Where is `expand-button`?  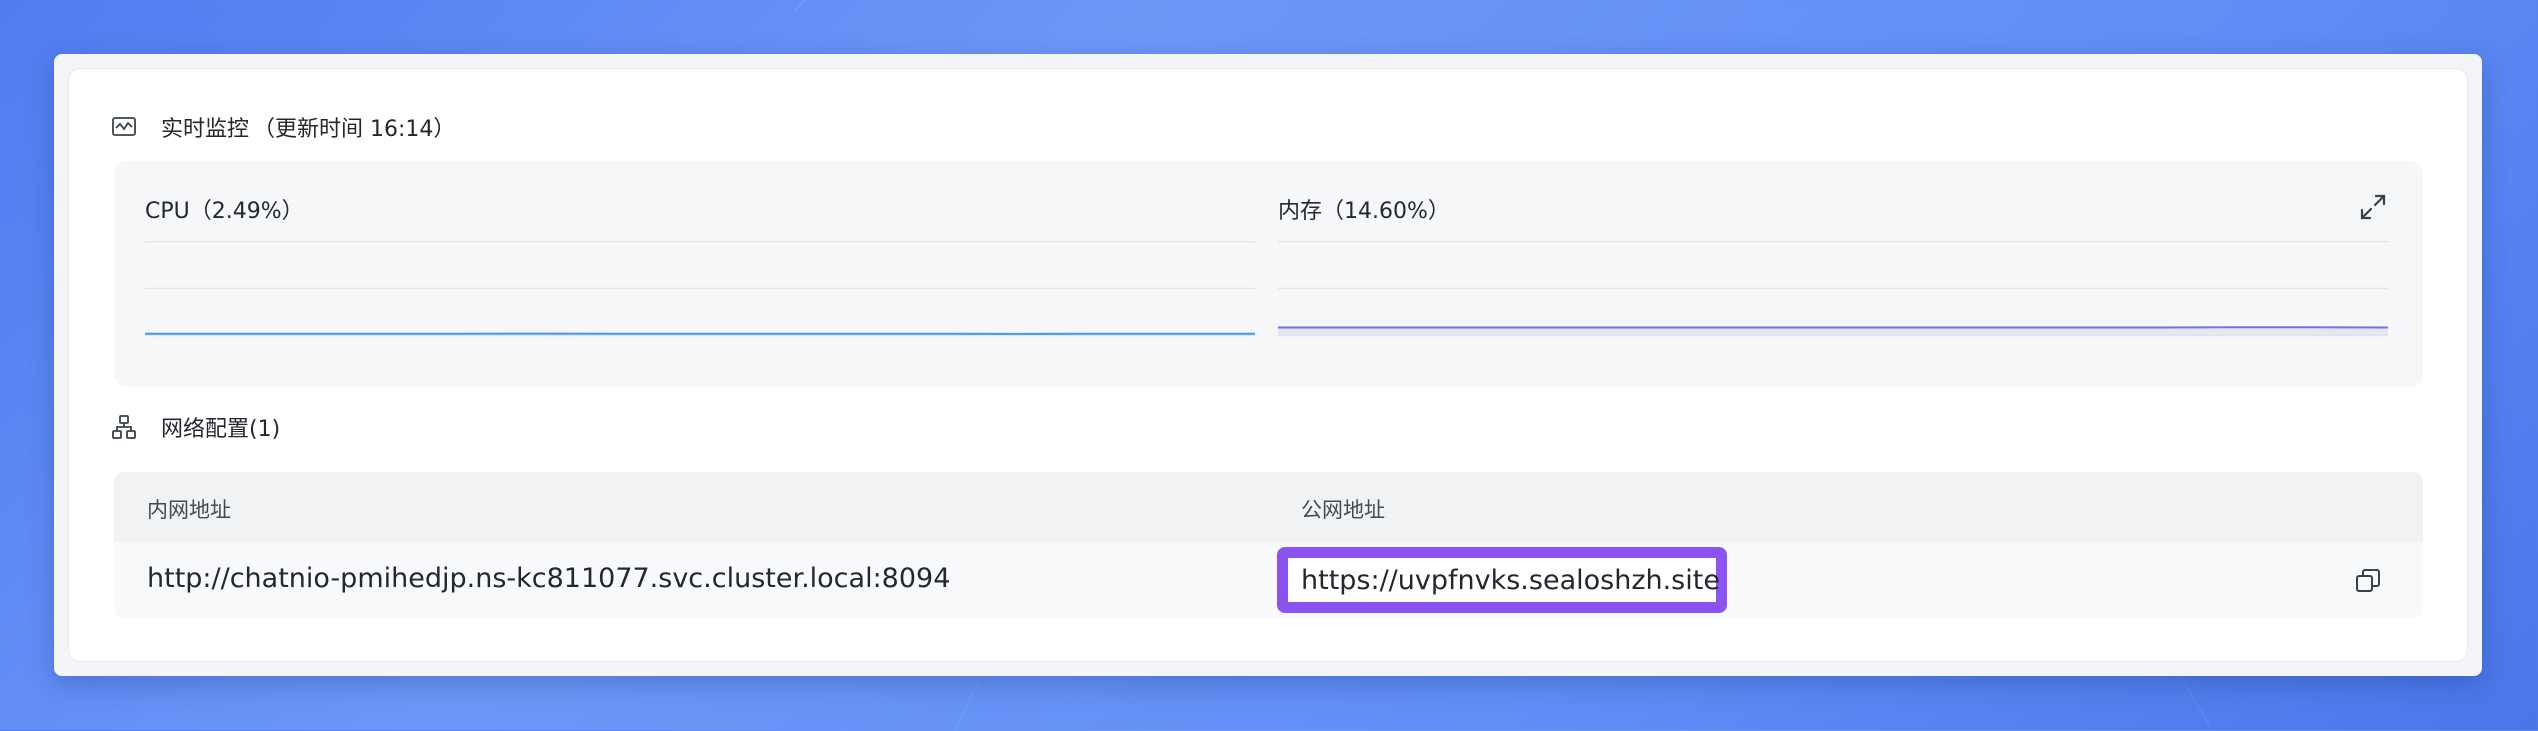
expand-button is located at coordinates (2373, 207).